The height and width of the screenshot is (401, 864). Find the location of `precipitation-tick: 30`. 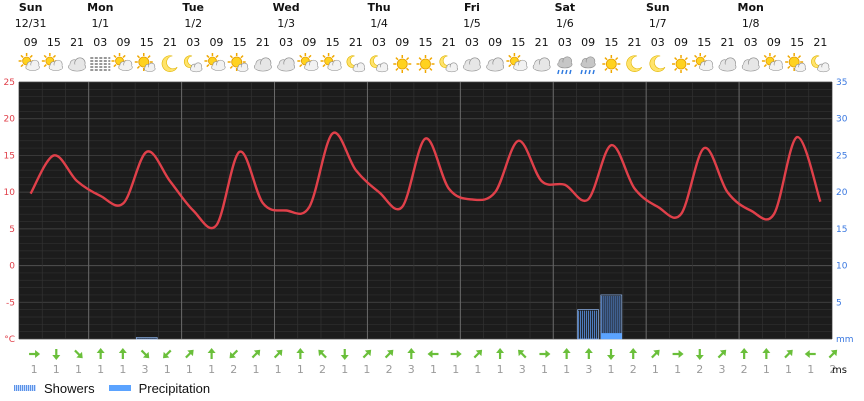

precipitation-tick: 30 is located at coordinates (842, 120).